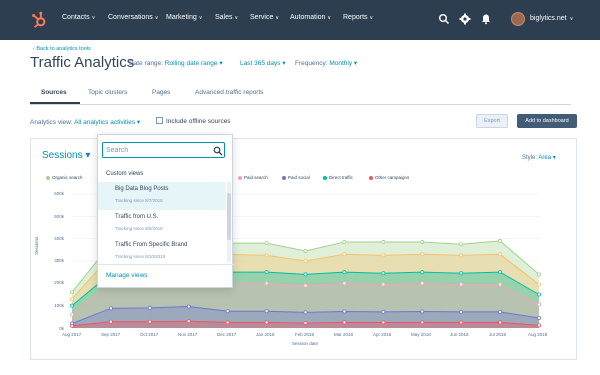  What do you see at coordinates (547, 121) in the screenshot?
I see `add-to-dashboard-button: Add to dashboard` at bounding box center [547, 121].